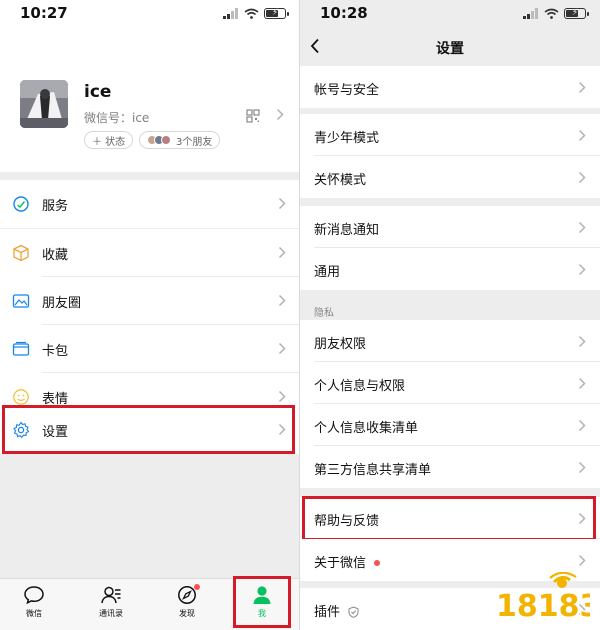 The image size is (600, 630). What do you see at coordinates (150, 99) in the screenshot?
I see `profile-card: ice 微信号：ice ＋ 状态 3个朋友` at bounding box center [150, 99].